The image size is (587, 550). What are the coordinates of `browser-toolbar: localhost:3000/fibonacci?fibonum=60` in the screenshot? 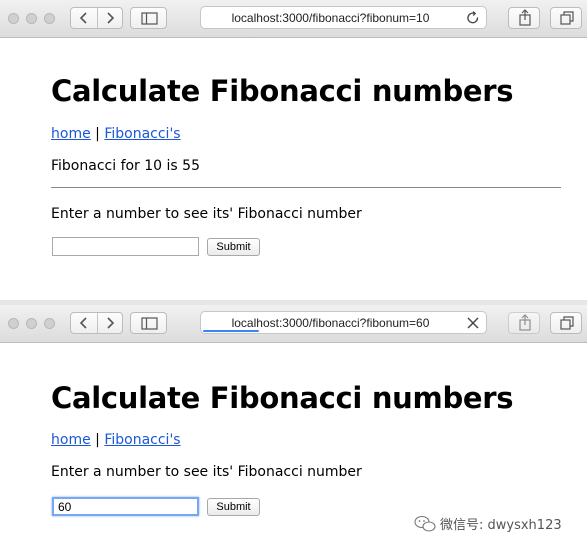 It's located at (293, 324).